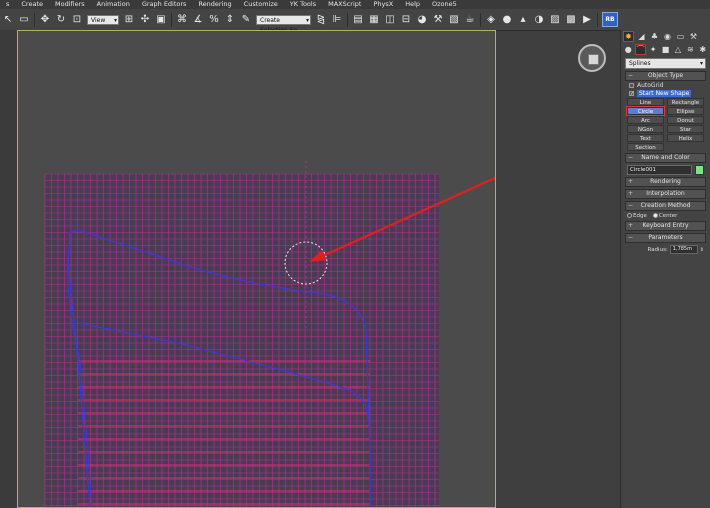 The height and width of the screenshot is (508, 710). I want to click on object-type-button-text: Text, so click(645, 138).